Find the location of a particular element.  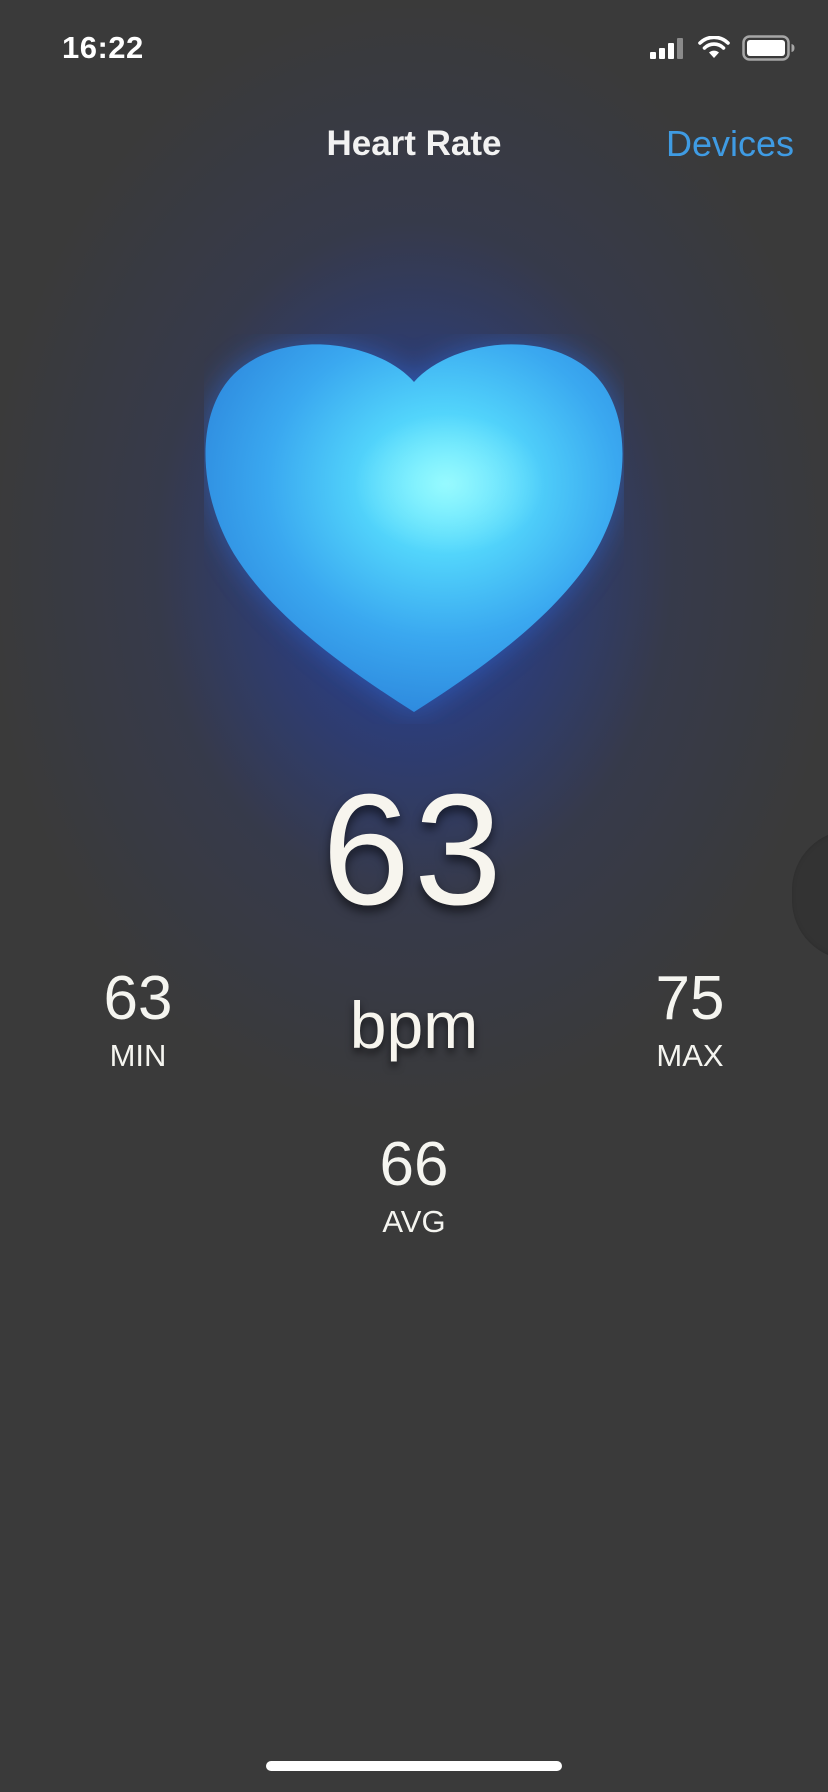

stat-min: 63 MIN is located at coordinates (138, 1020).